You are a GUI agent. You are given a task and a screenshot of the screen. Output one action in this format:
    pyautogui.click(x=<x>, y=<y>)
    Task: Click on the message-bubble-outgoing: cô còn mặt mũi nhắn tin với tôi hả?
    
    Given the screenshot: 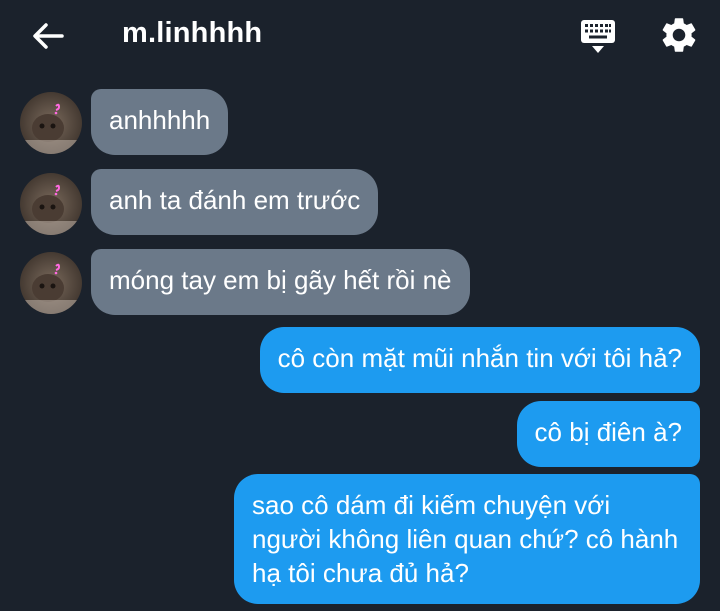 What is the action you would take?
    pyautogui.click(x=479, y=360)
    